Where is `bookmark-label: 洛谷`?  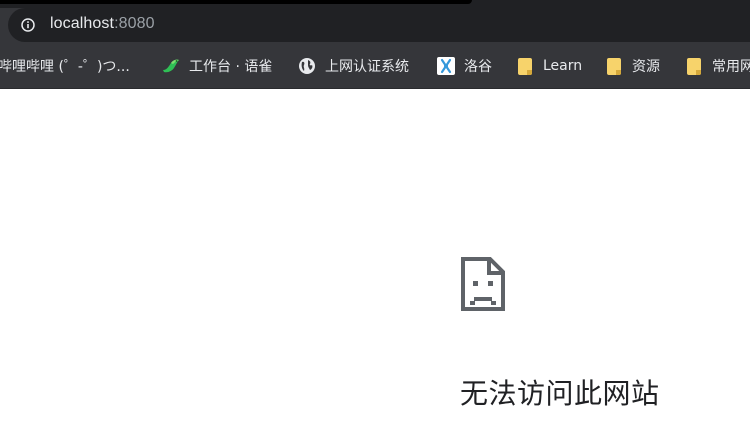 bookmark-label: 洛谷 is located at coordinates (478, 67).